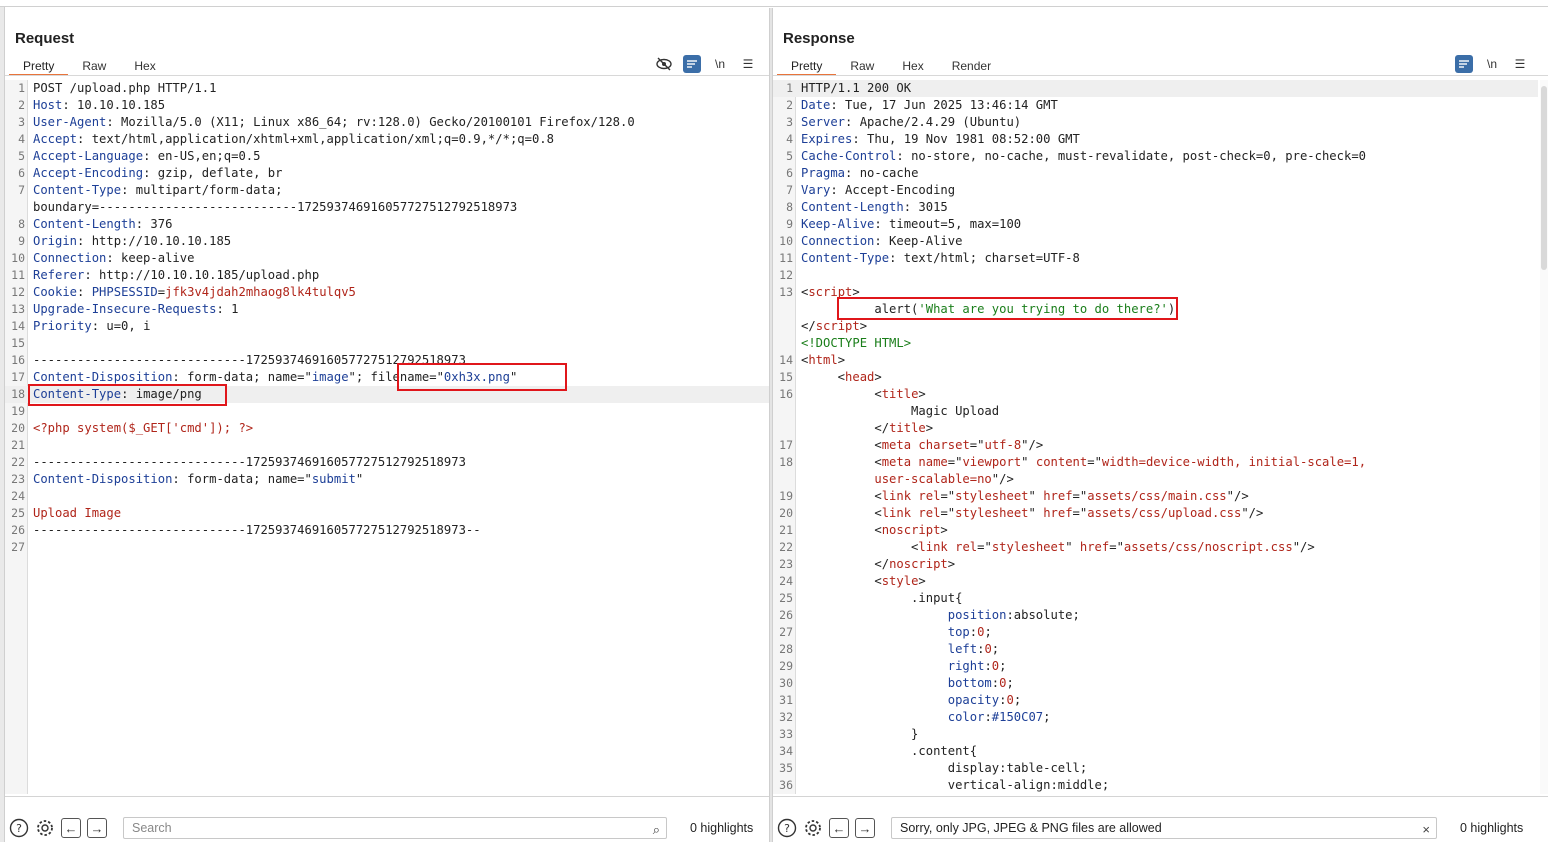  What do you see at coordinates (395, 828) in the screenshot?
I see `request-search-input: Search ⌕` at bounding box center [395, 828].